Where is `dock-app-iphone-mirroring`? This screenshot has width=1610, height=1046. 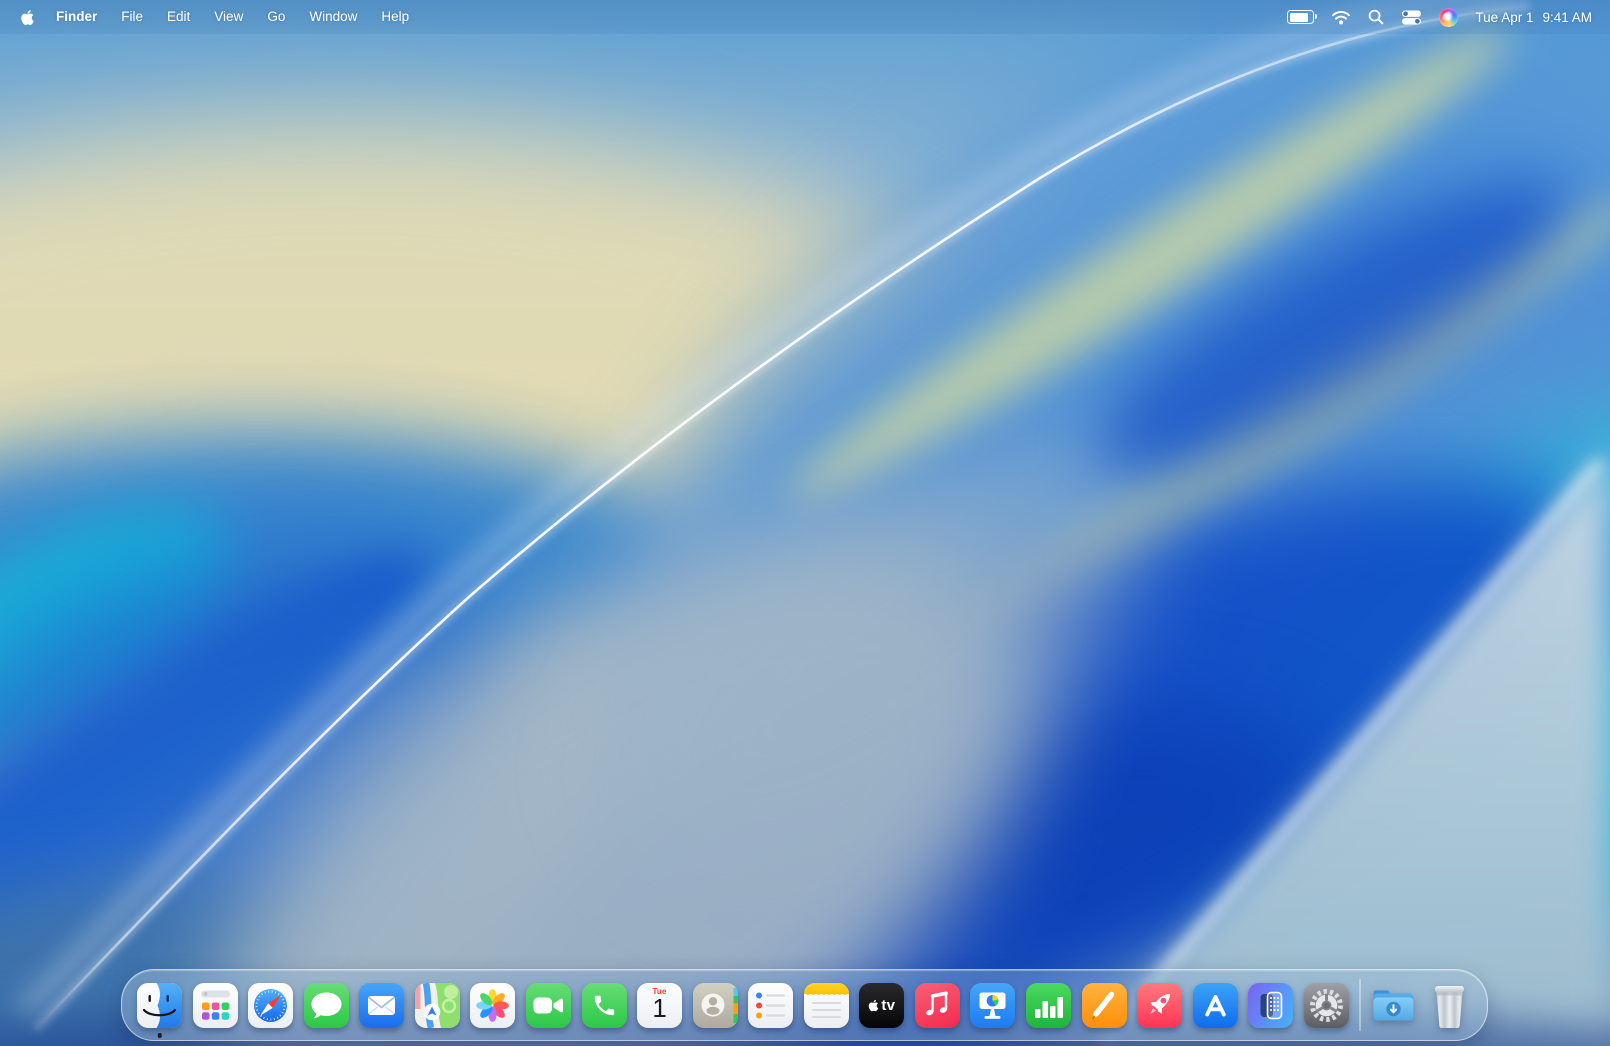
dock-app-iphone-mirroring is located at coordinates (1271, 1005).